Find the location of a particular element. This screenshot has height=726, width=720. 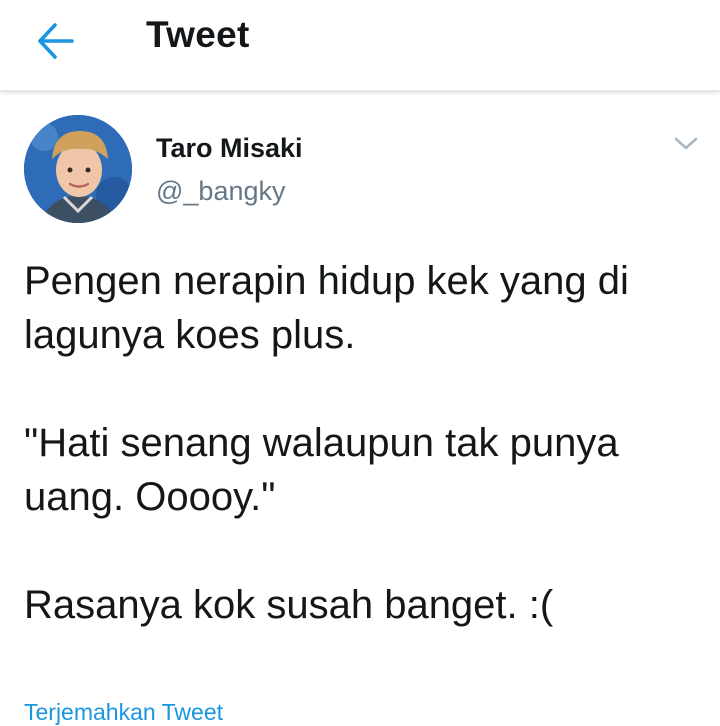

tweet-text-line: "Hati senang walaupun tak punya is located at coordinates (321, 443).